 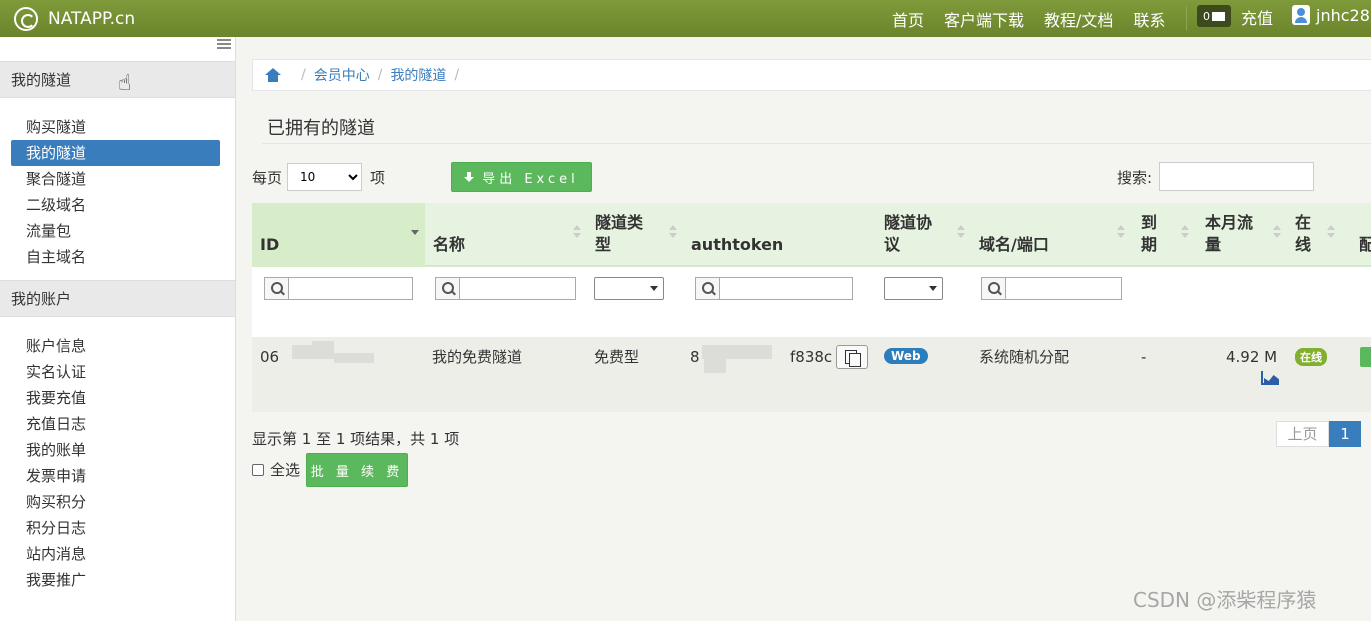 I want to click on sidebar-header-label: 我的账户, so click(x=41, y=299).